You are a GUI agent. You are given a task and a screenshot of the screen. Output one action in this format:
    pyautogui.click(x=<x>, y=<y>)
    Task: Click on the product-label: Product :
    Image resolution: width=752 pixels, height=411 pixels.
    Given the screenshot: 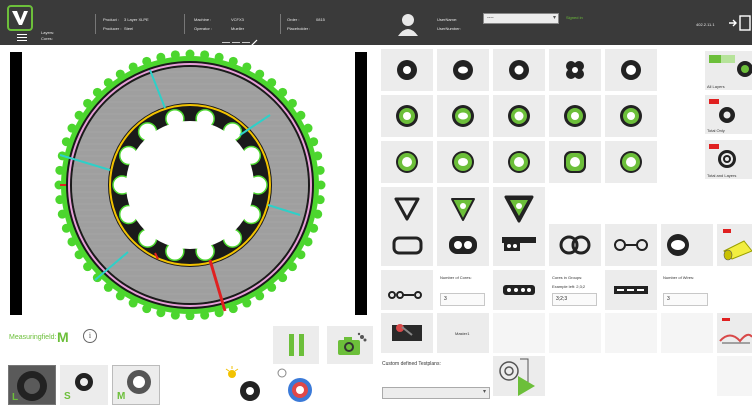 What is the action you would take?
    pyautogui.click(x=111, y=19)
    